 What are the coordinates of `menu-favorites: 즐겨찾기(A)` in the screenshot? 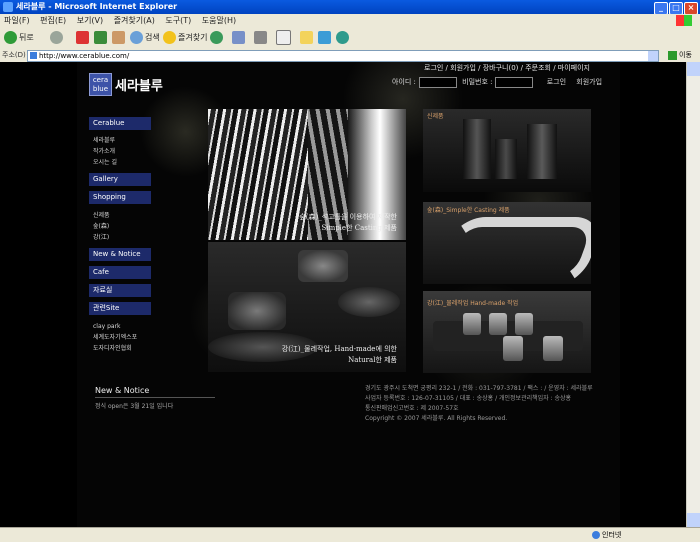 It's located at (134, 20).